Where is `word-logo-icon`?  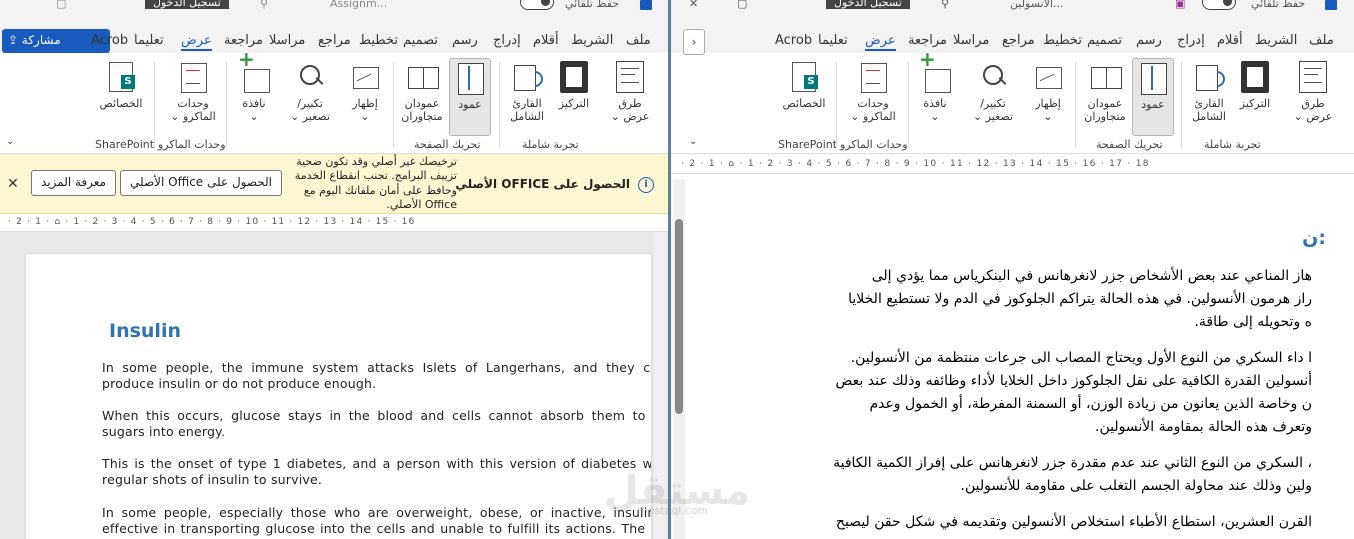
word-logo-icon is located at coordinates (1331, 5).